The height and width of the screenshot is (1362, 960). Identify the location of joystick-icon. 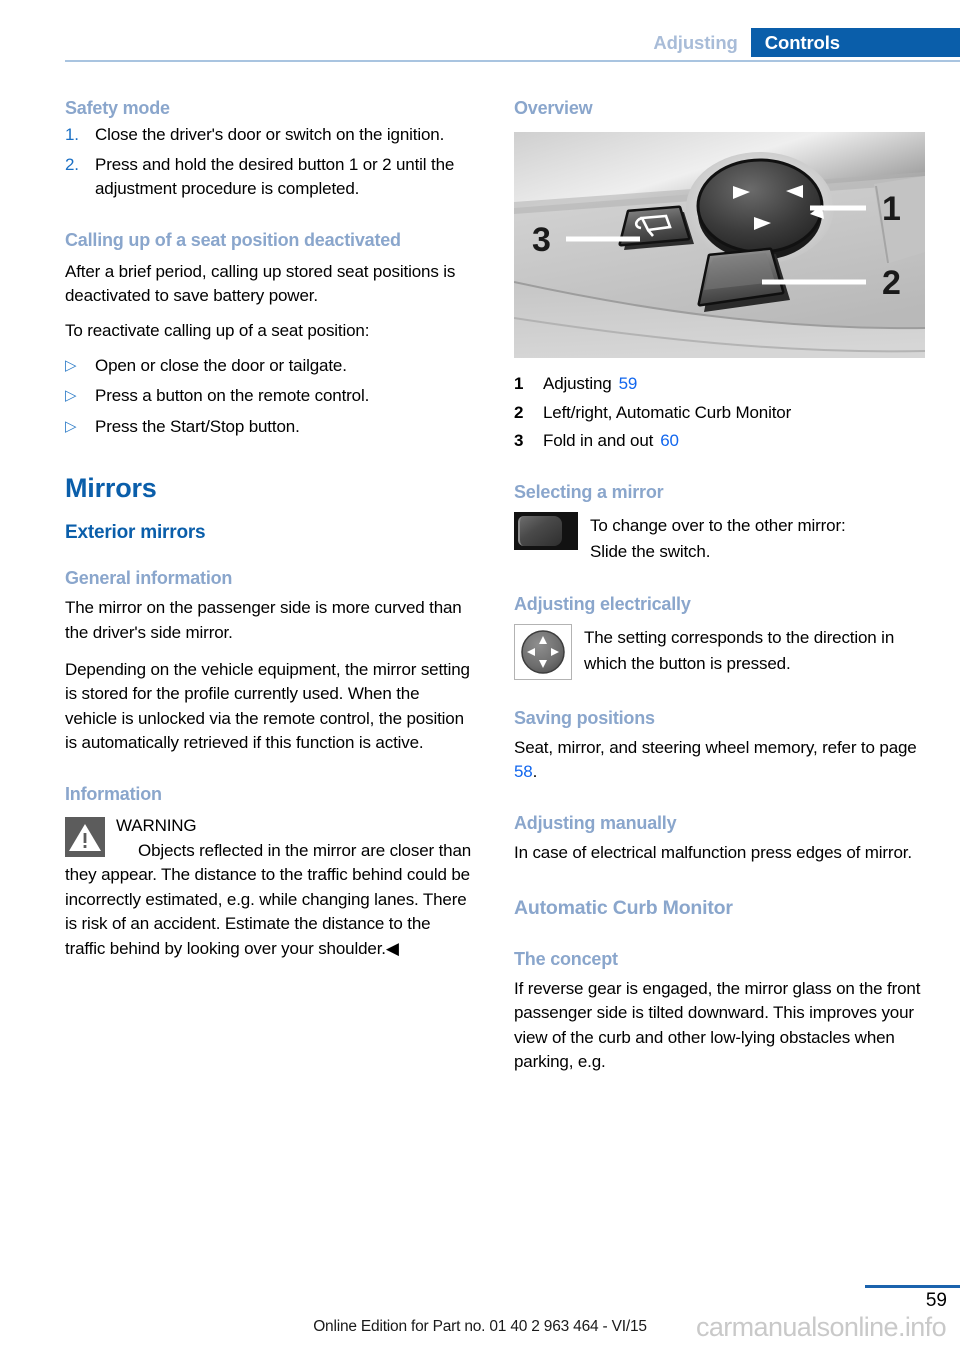
(543, 651).